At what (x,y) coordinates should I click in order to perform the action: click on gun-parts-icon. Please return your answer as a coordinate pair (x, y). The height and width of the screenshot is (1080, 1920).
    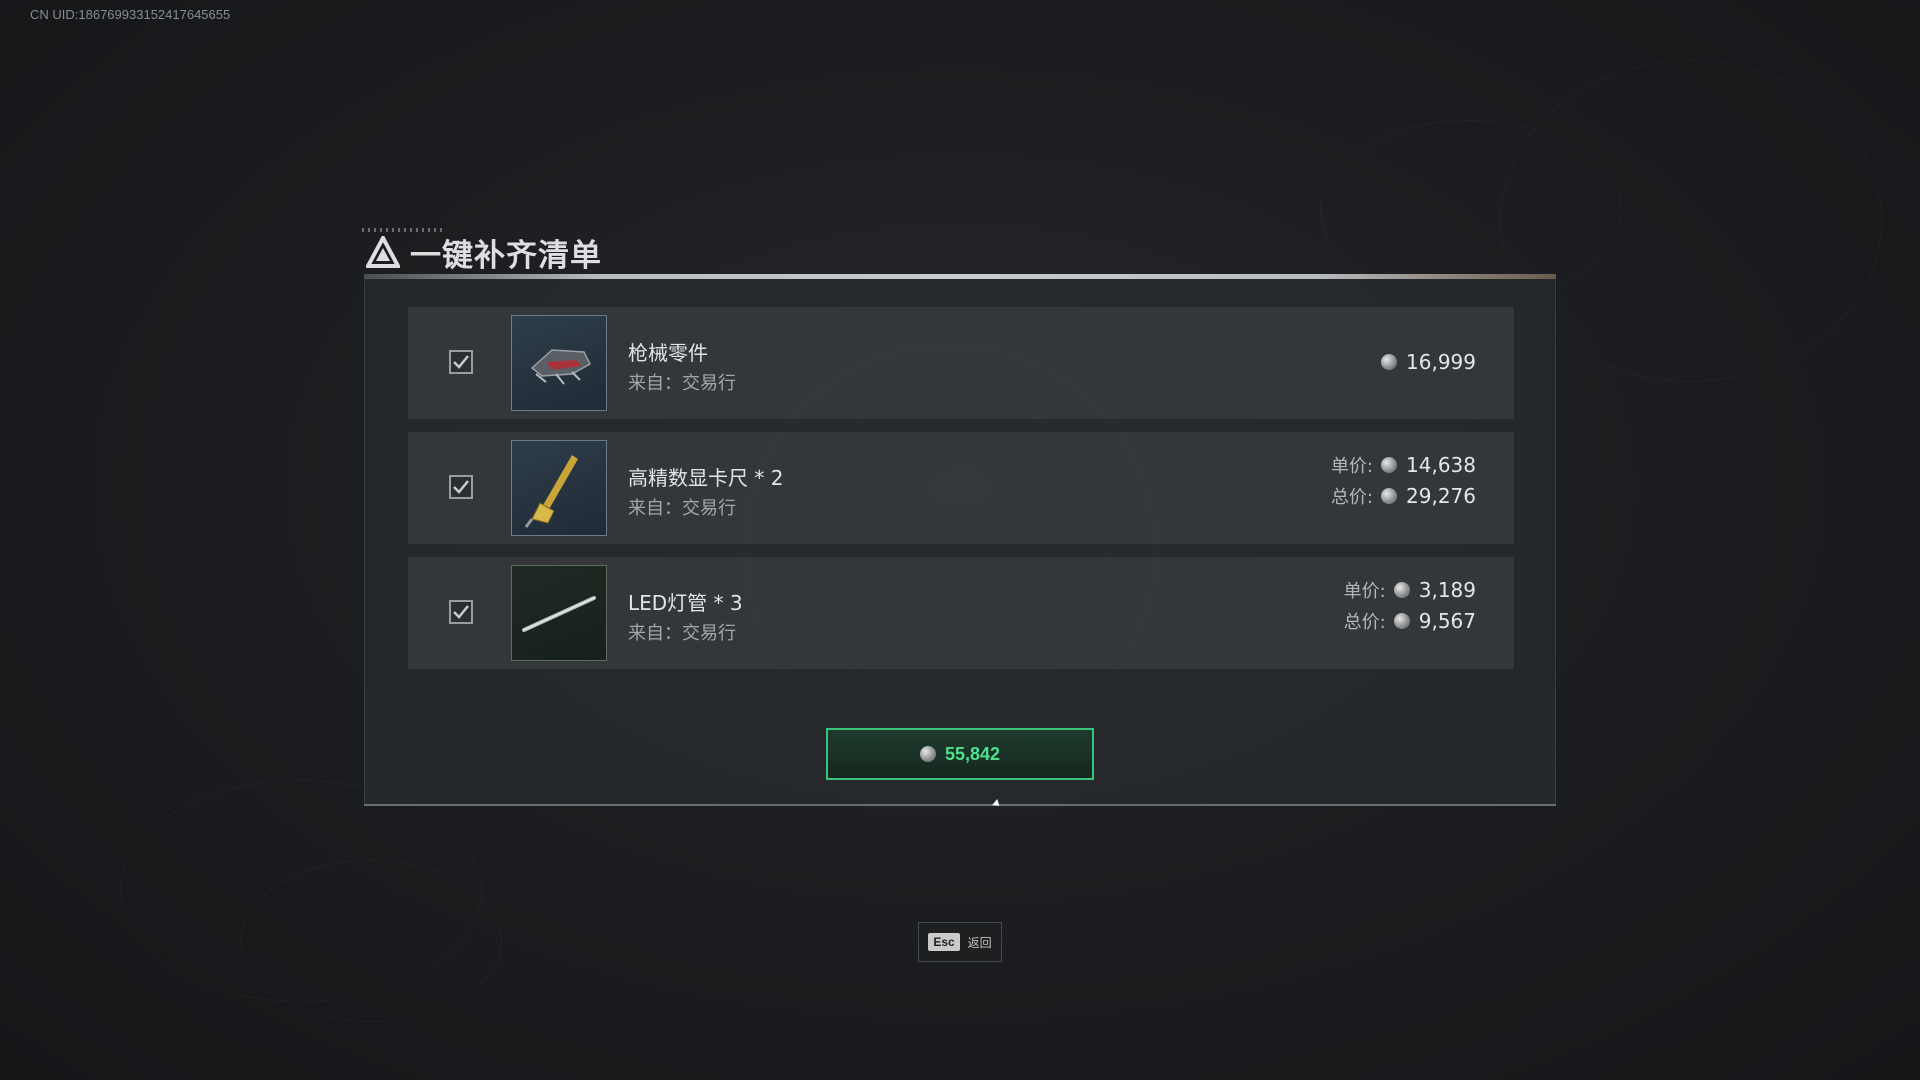
    Looking at the image, I should click on (559, 363).